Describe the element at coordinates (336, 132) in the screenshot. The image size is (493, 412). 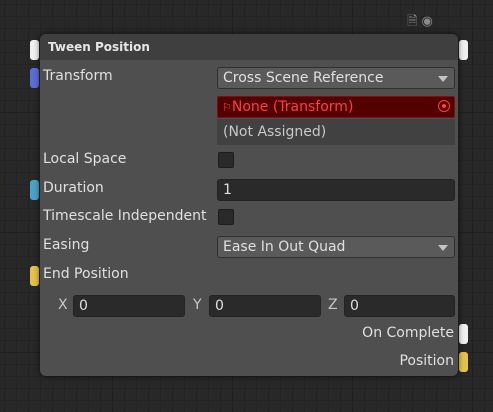
I see `not-assigned-label: (Not Assigned)` at that location.